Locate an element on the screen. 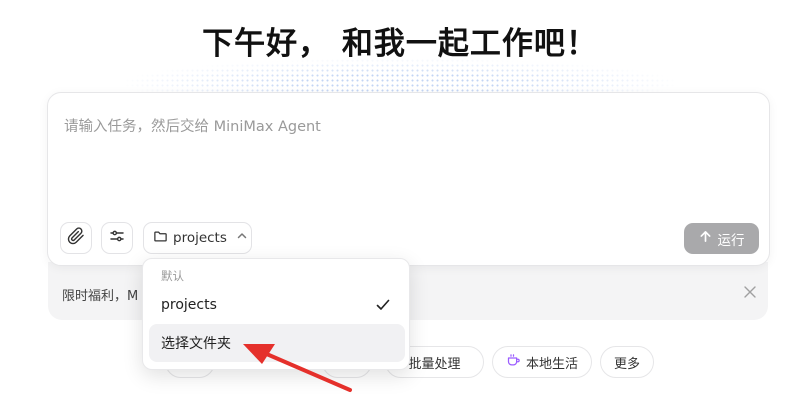 The image size is (800, 415). sliders-icon is located at coordinates (117, 238).